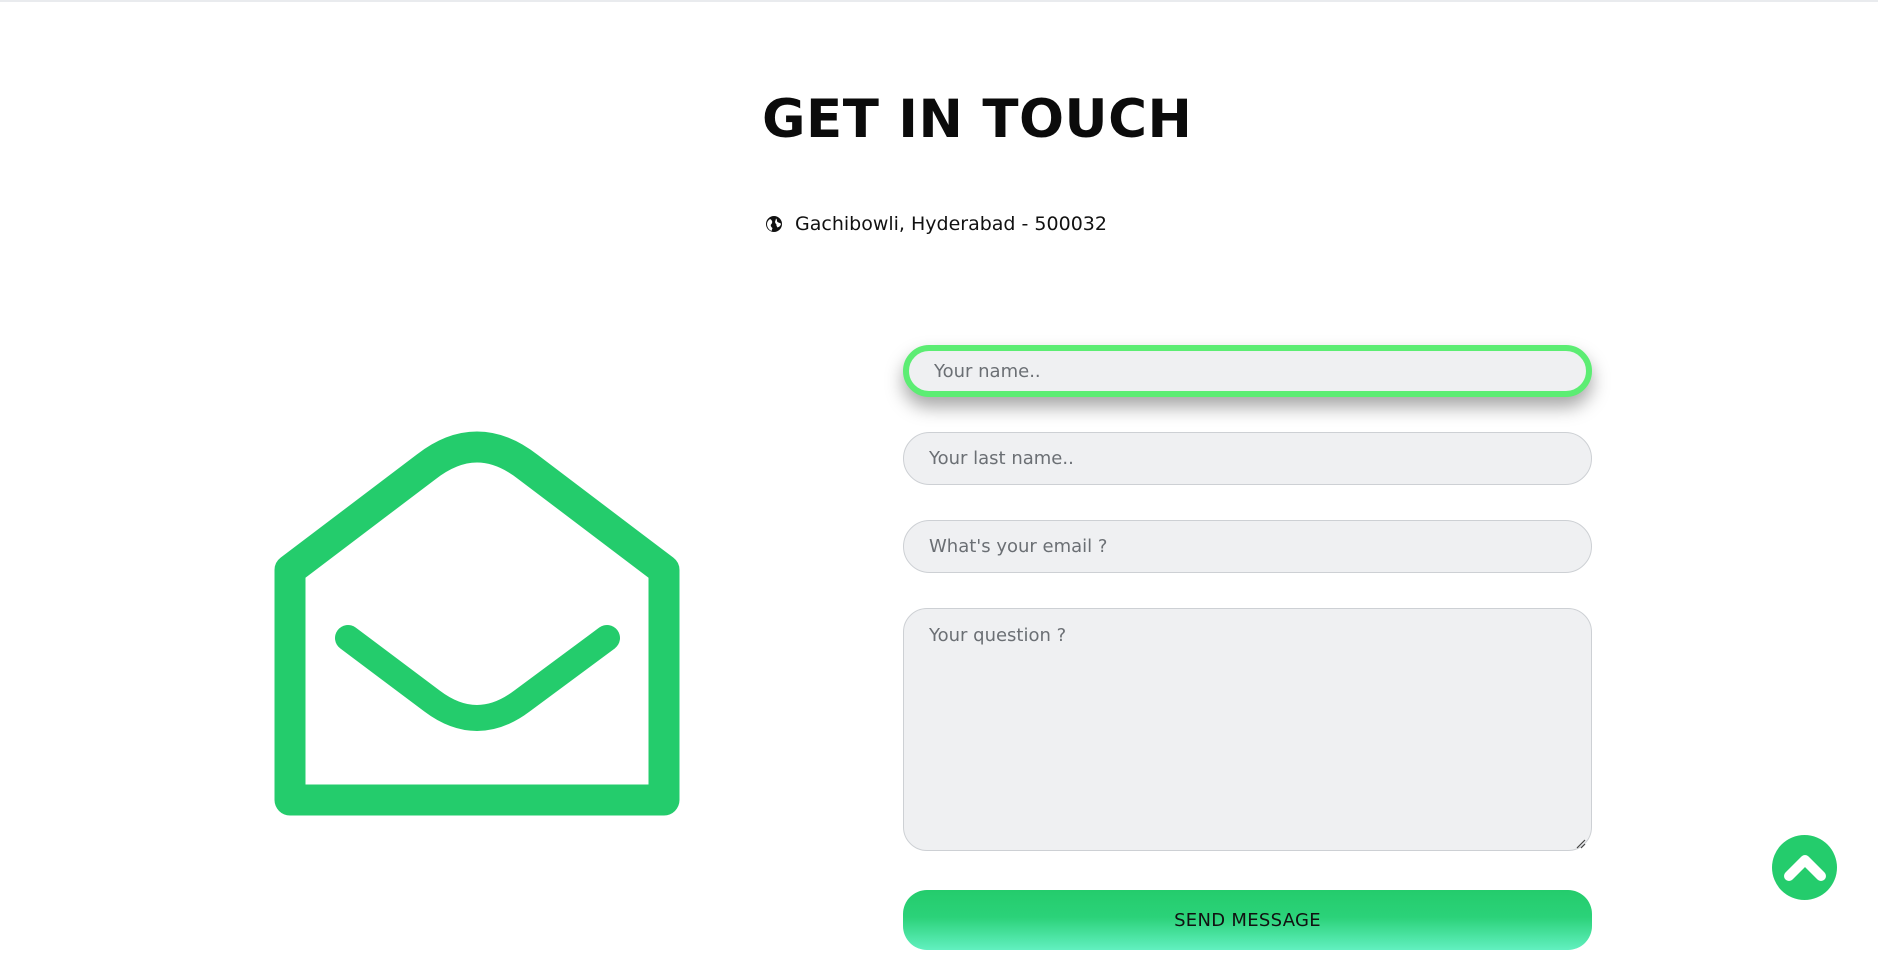  I want to click on address-line: Gachibowli, Hyderabad - 500032, so click(936, 224).